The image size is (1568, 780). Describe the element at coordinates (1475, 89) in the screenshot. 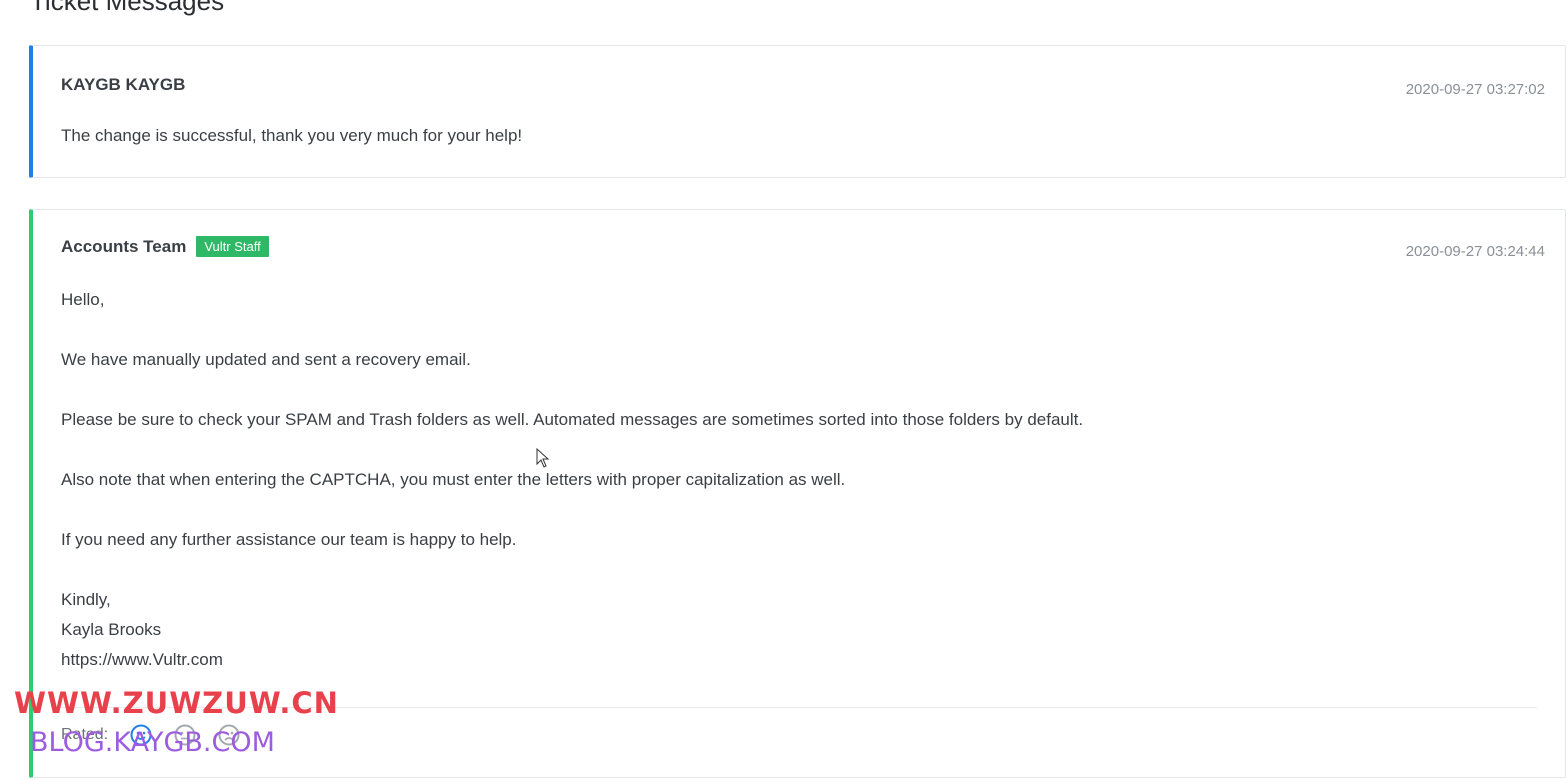

I see `message-timestamp: 2020-09-27 03:27:02` at that location.